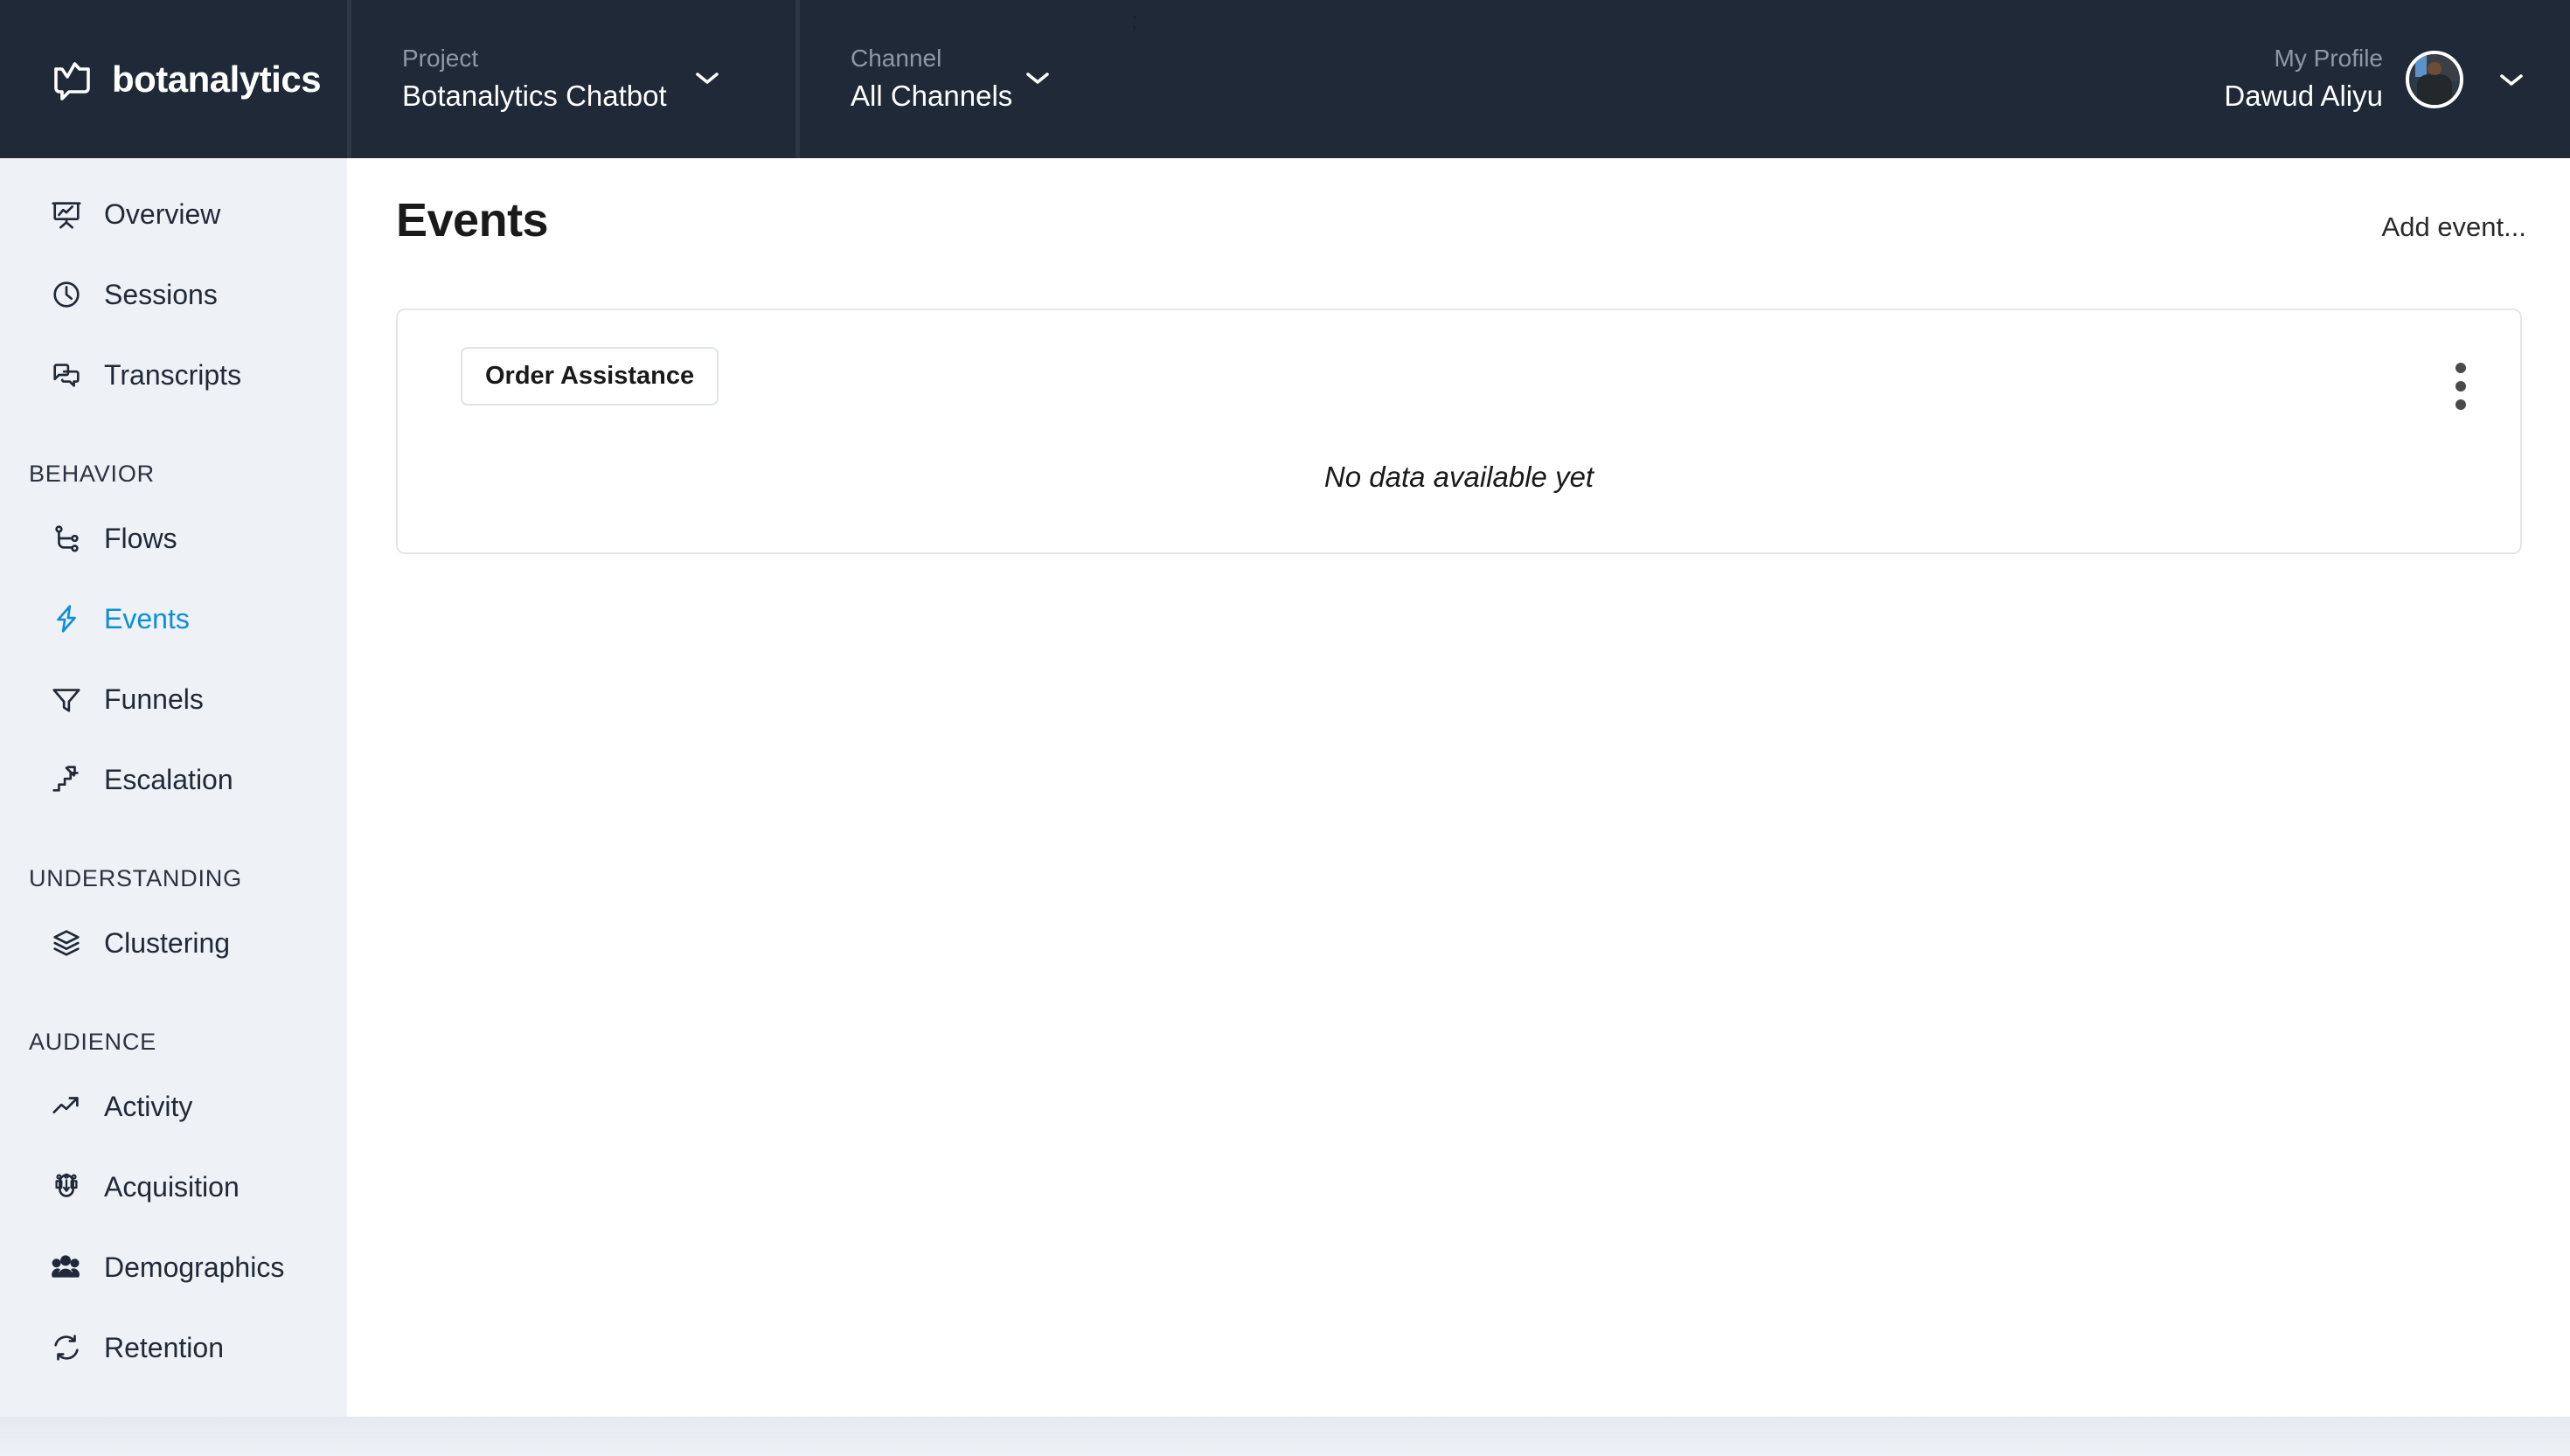 This screenshot has height=1456, width=2570. What do you see at coordinates (167, 942) in the screenshot?
I see `sidebar-item-label: Clustering` at bounding box center [167, 942].